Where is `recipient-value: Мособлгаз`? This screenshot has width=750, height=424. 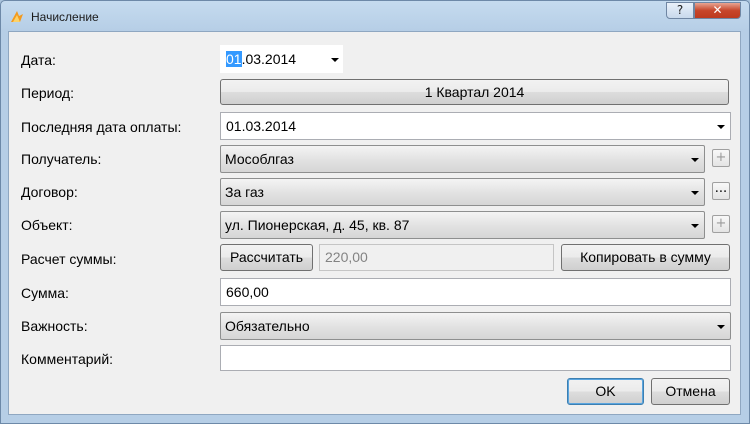
recipient-value: Мособлгаз is located at coordinates (259, 159).